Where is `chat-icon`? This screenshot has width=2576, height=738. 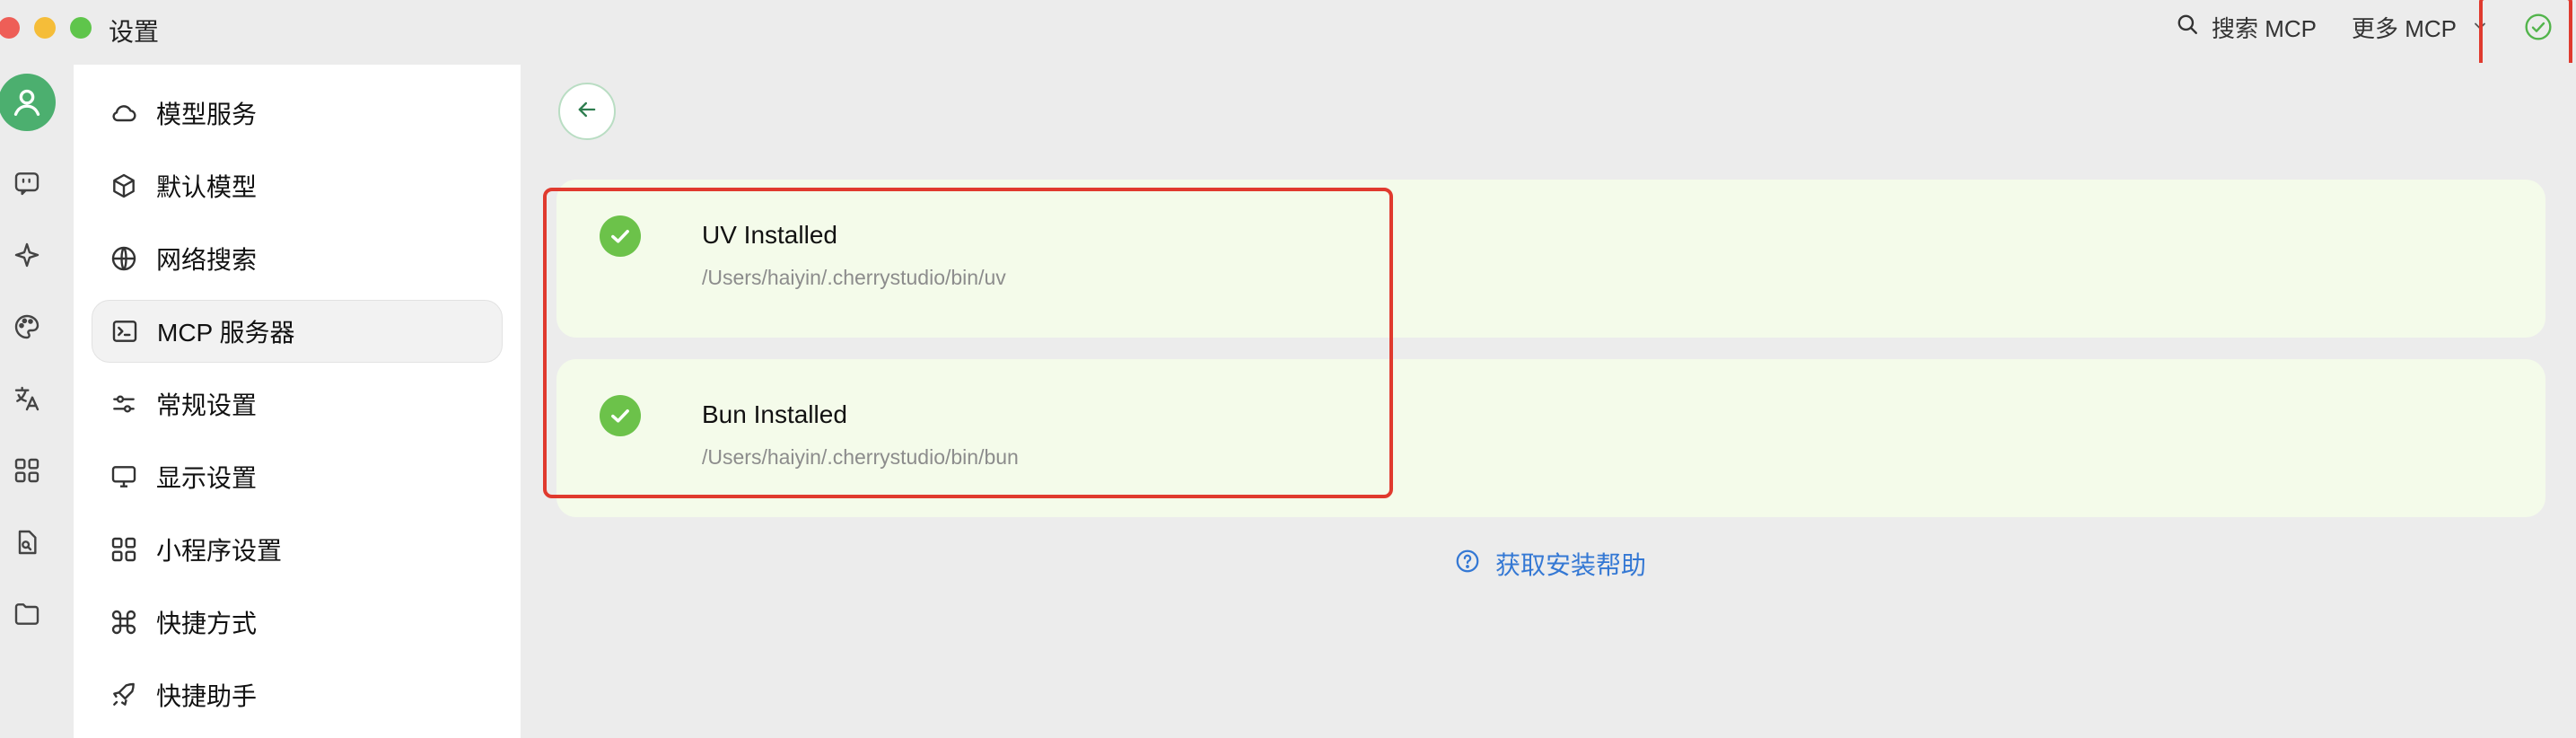
chat-icon is located at coordinates (27, 183).